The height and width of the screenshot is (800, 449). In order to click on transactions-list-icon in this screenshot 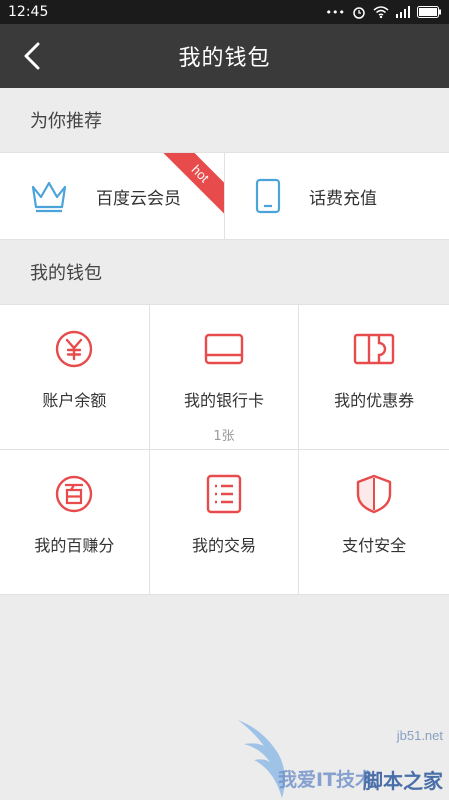, I will do `click(224, 494)`.